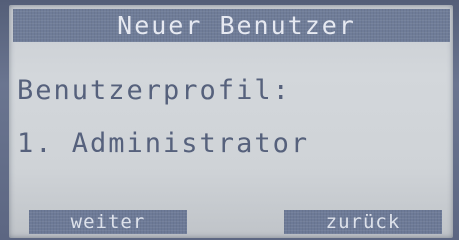 The image size is (459, 240). I want to click on next-softkey-label: weiter, so click(108, 221).